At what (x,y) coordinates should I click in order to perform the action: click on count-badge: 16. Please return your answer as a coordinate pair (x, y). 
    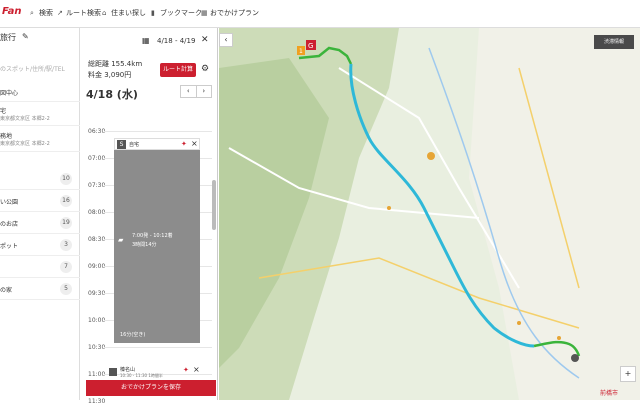
    Looking at the image, I should click on (66, 201).